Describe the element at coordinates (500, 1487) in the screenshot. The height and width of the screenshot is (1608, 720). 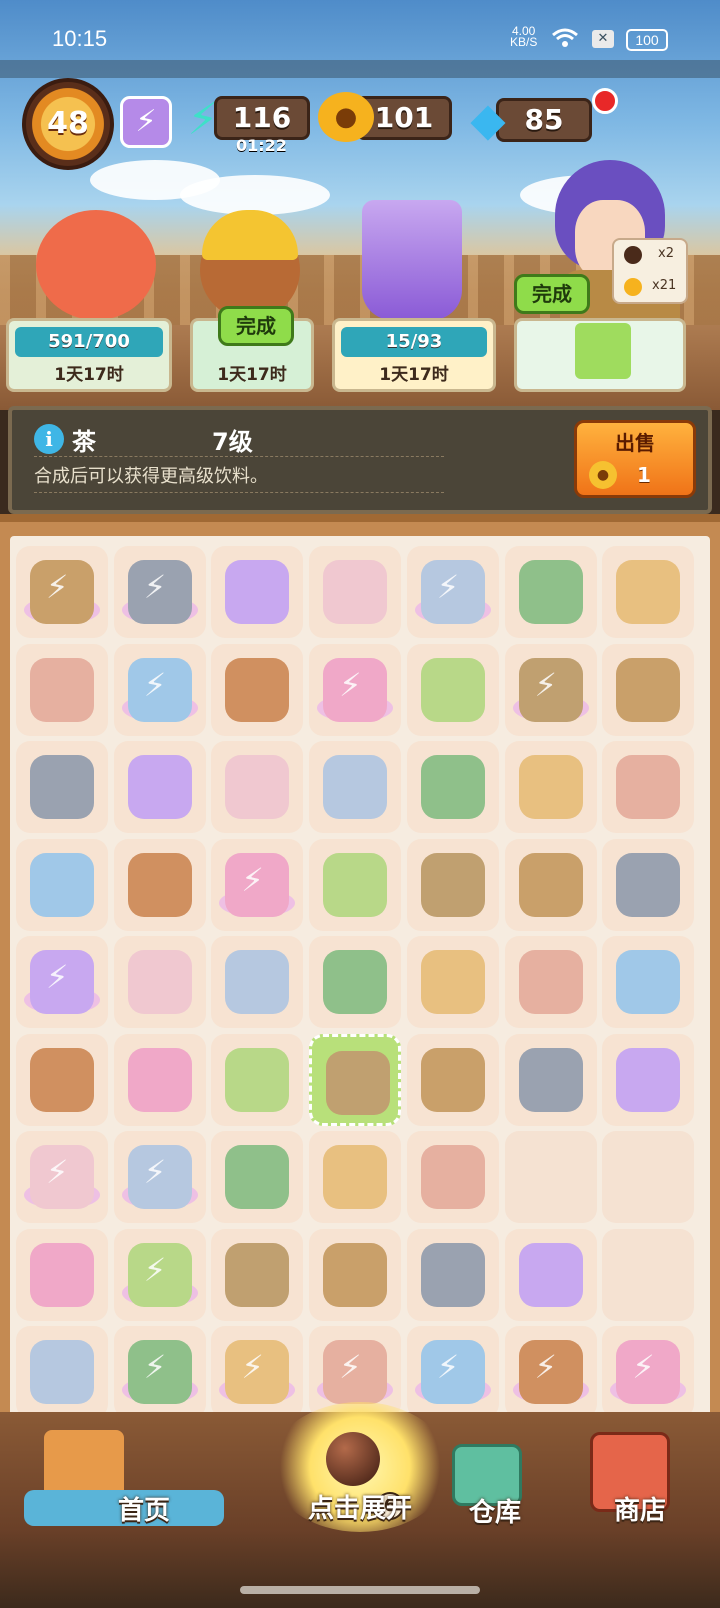
I see `nav-warehouse-button: 仓库` at that location.